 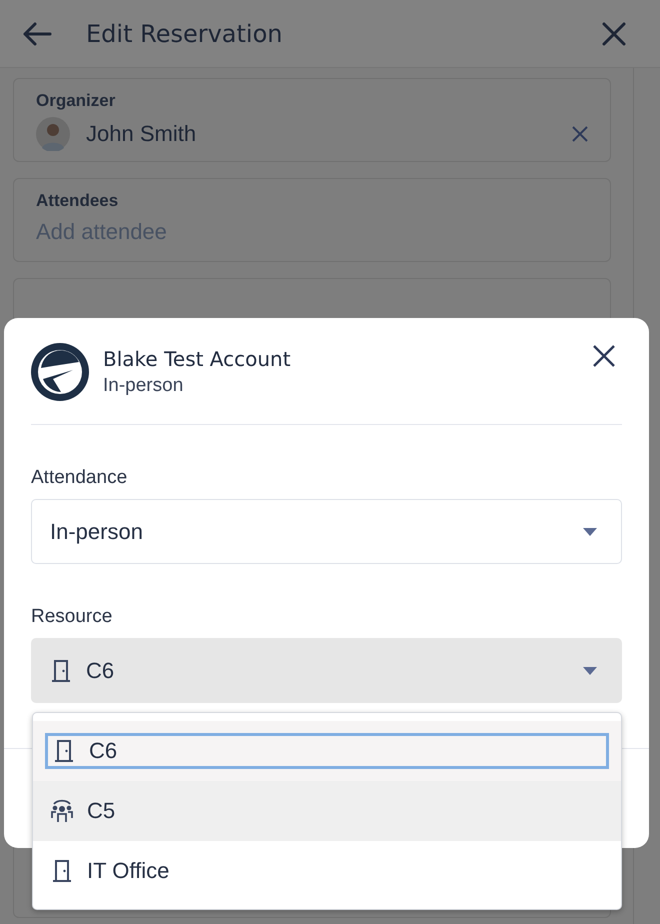 What do you see at coordinates (327, 811) in the screenshot?
I see `dropdown-option: C5` at bounding box center [327, 811].